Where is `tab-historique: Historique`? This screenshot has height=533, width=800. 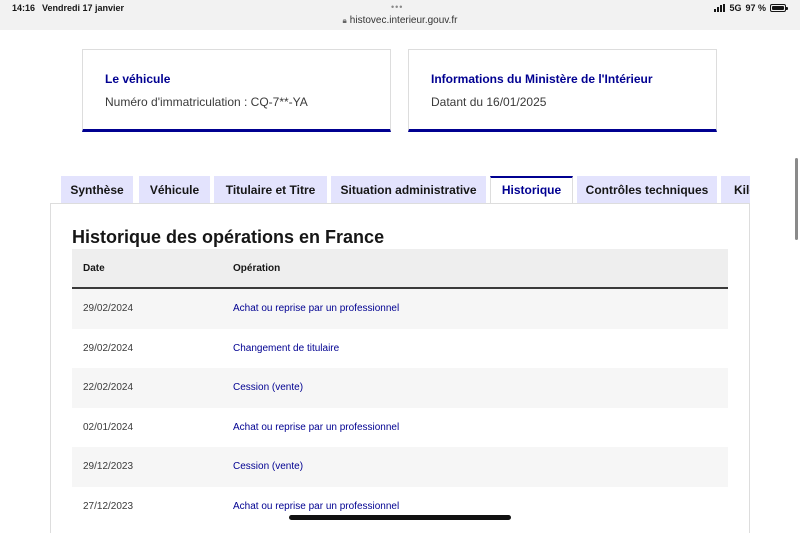 tab-historique: Historique is located at coordinates (531, 190).